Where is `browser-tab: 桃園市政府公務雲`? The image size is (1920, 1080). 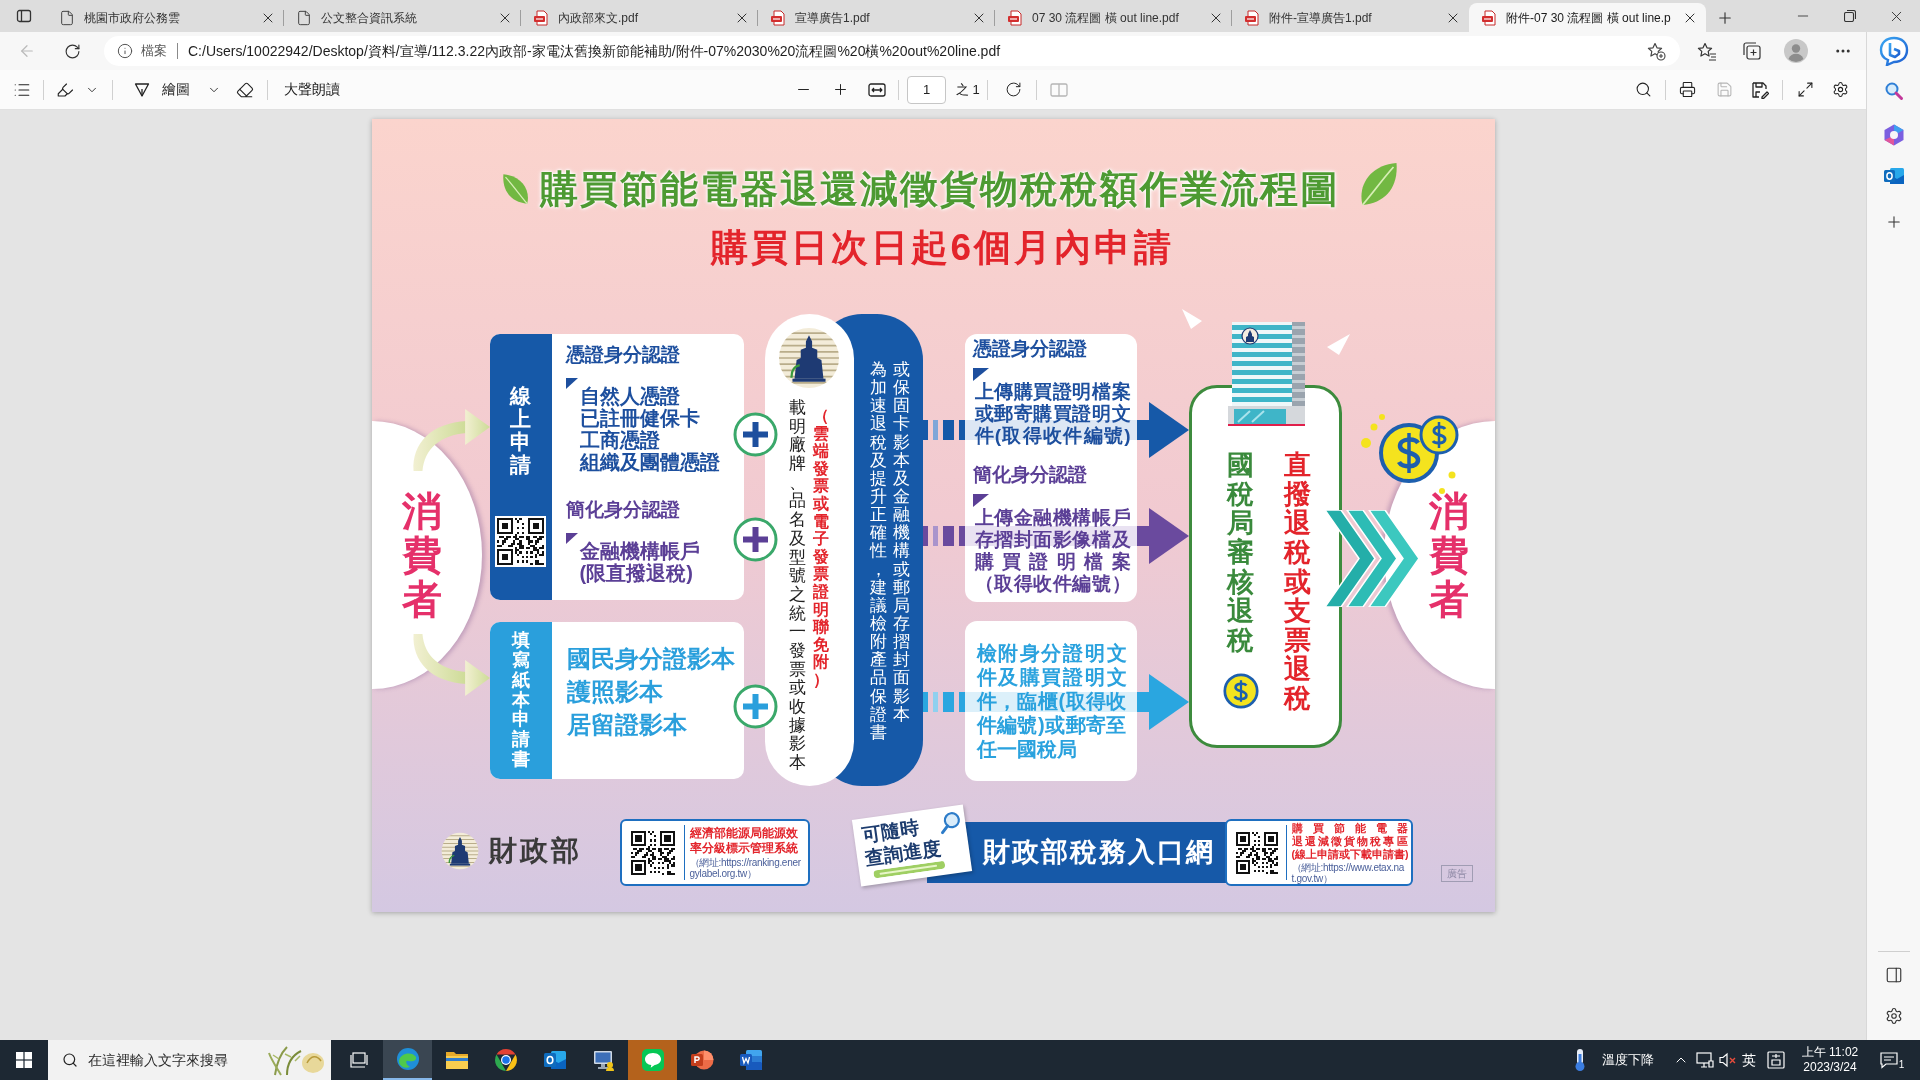
browser-tab: 桃園市政府公務雲 is located at coordinates (165, 17).